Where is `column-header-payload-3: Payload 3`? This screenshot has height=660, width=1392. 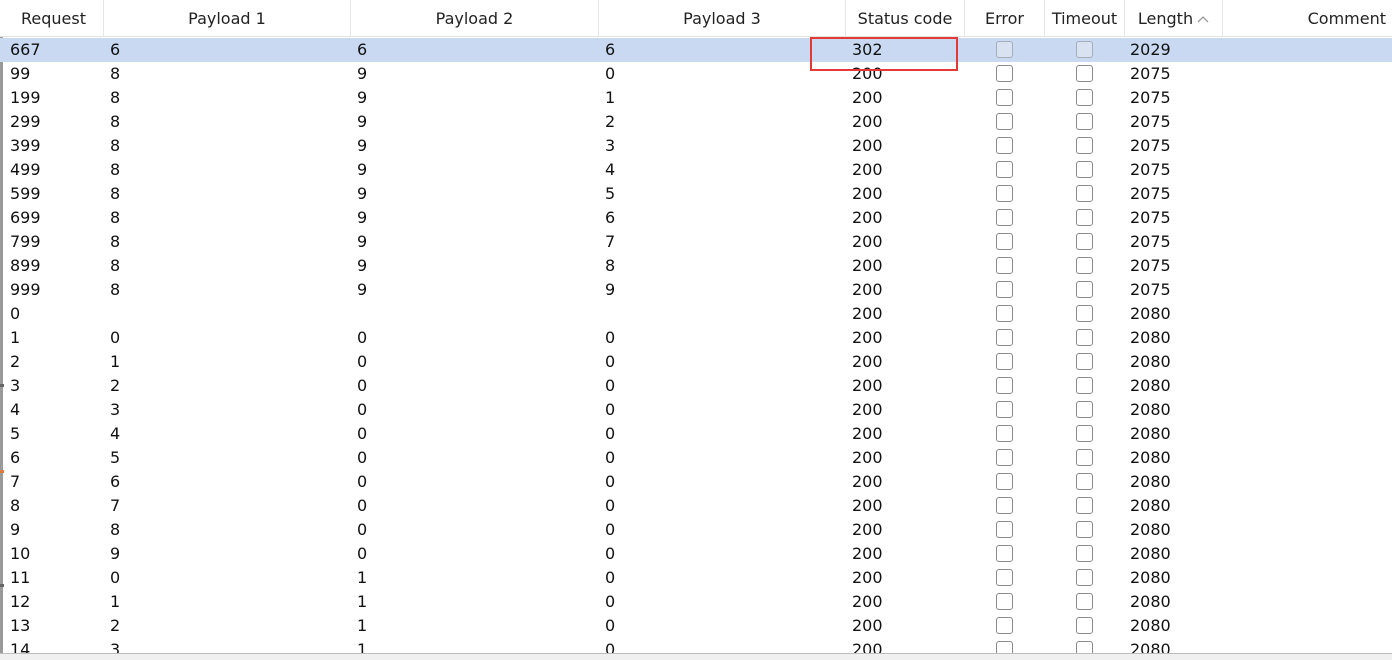
column-header-payload-3: Payload 3 is located at coordinates (722, 18).